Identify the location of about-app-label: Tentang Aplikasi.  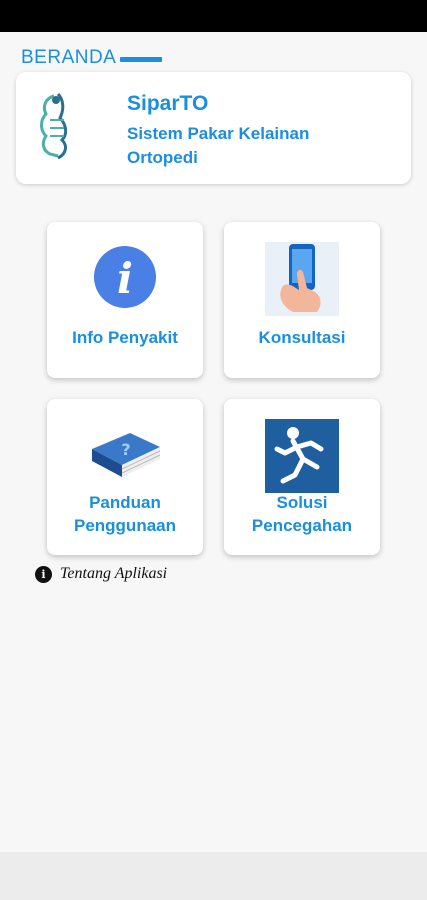
(114, 573).